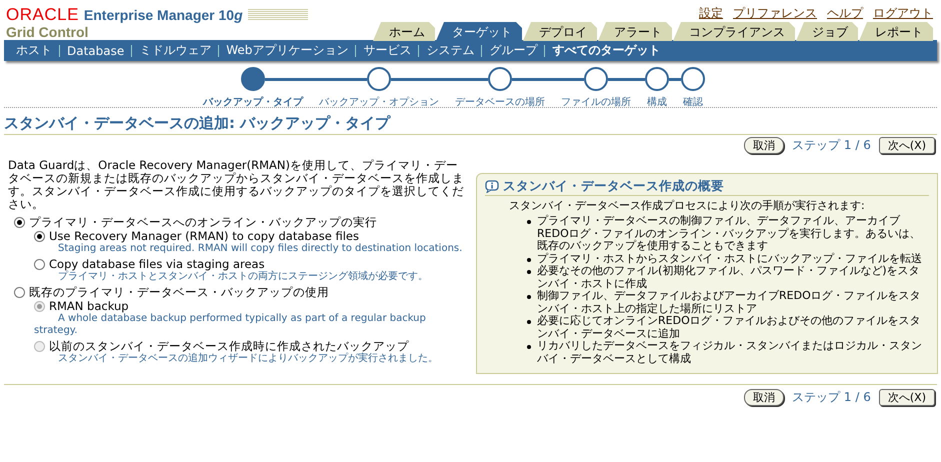 The image size is (941, 462). Describe the element at coordinates (248, 359) in the screenshot. I see `option-hint: スタンバイ・データベースの追加ウィザードによりバックアップが実行されました。` at that location.